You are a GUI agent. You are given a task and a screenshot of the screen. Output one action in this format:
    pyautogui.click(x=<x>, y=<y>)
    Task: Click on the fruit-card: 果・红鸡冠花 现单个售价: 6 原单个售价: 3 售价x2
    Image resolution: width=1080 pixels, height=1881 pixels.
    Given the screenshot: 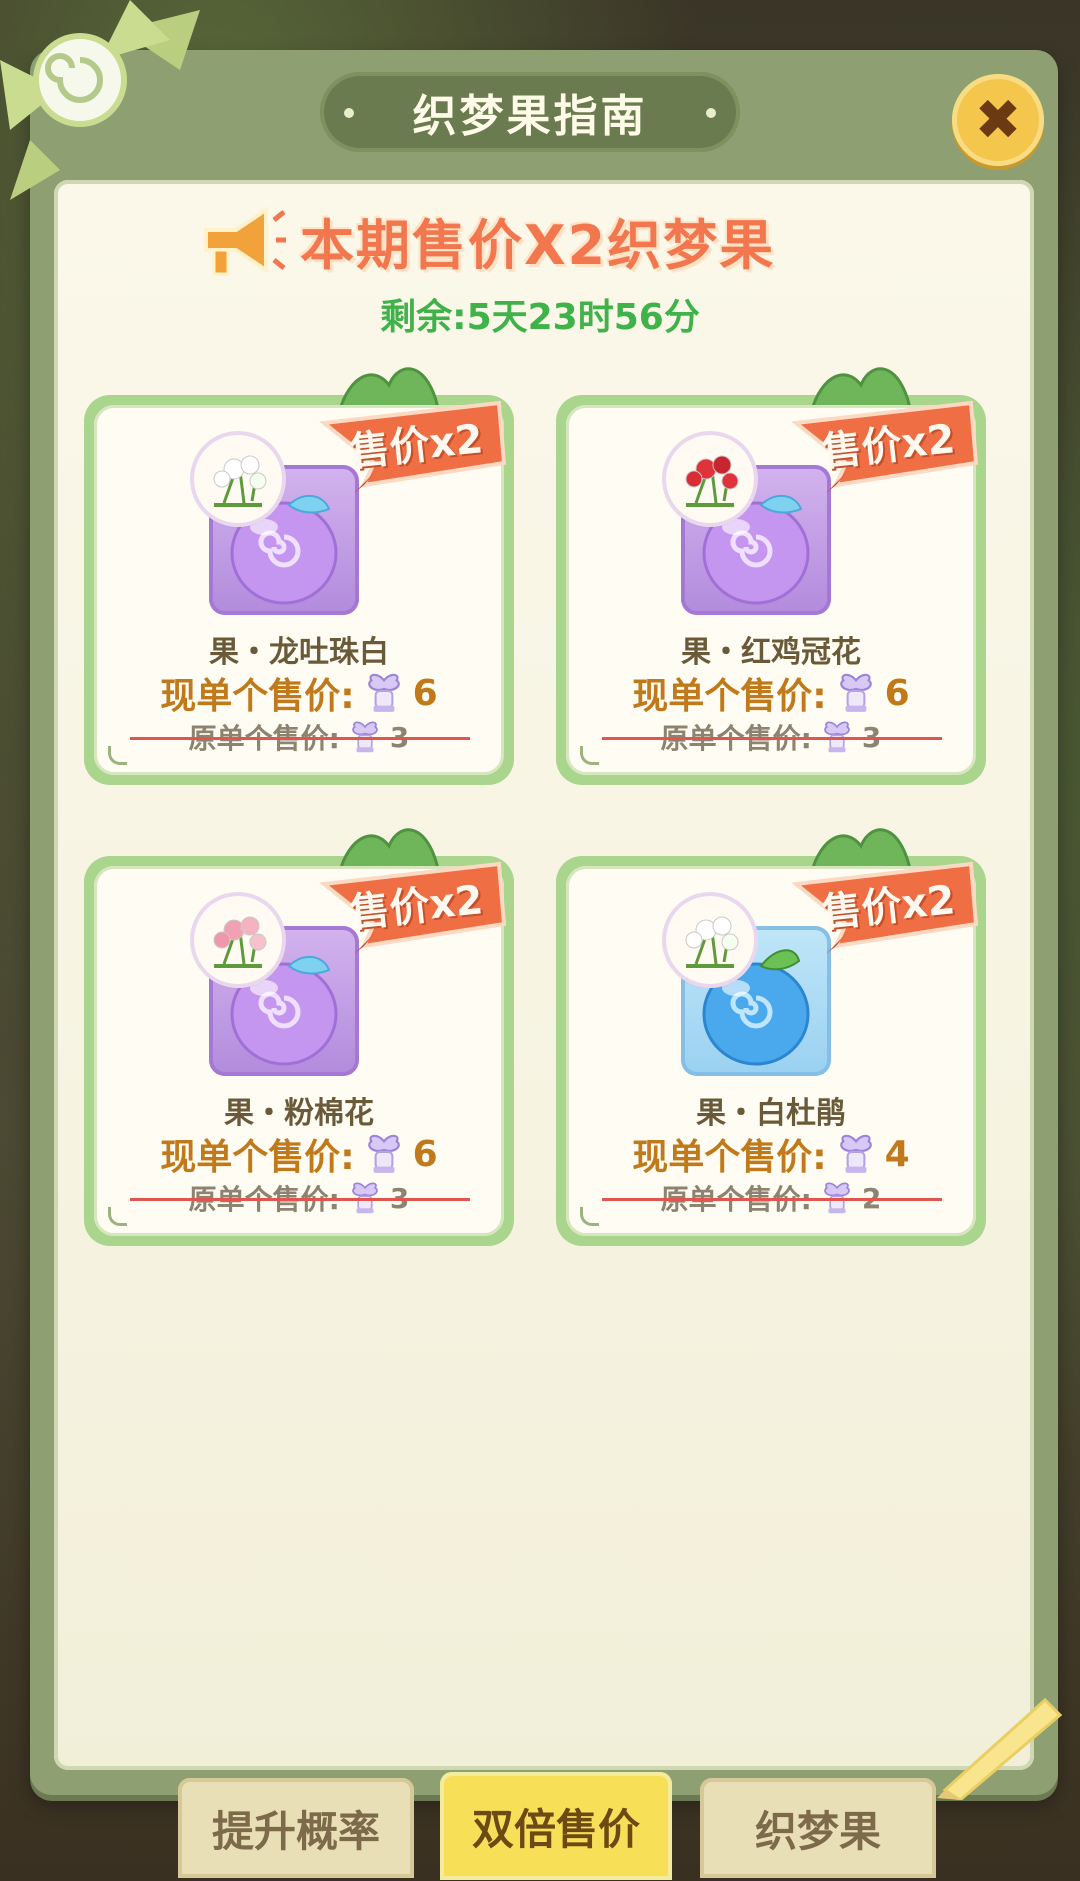 What is the action you would take?
    pyautogui.click(x=771, y=576)
    